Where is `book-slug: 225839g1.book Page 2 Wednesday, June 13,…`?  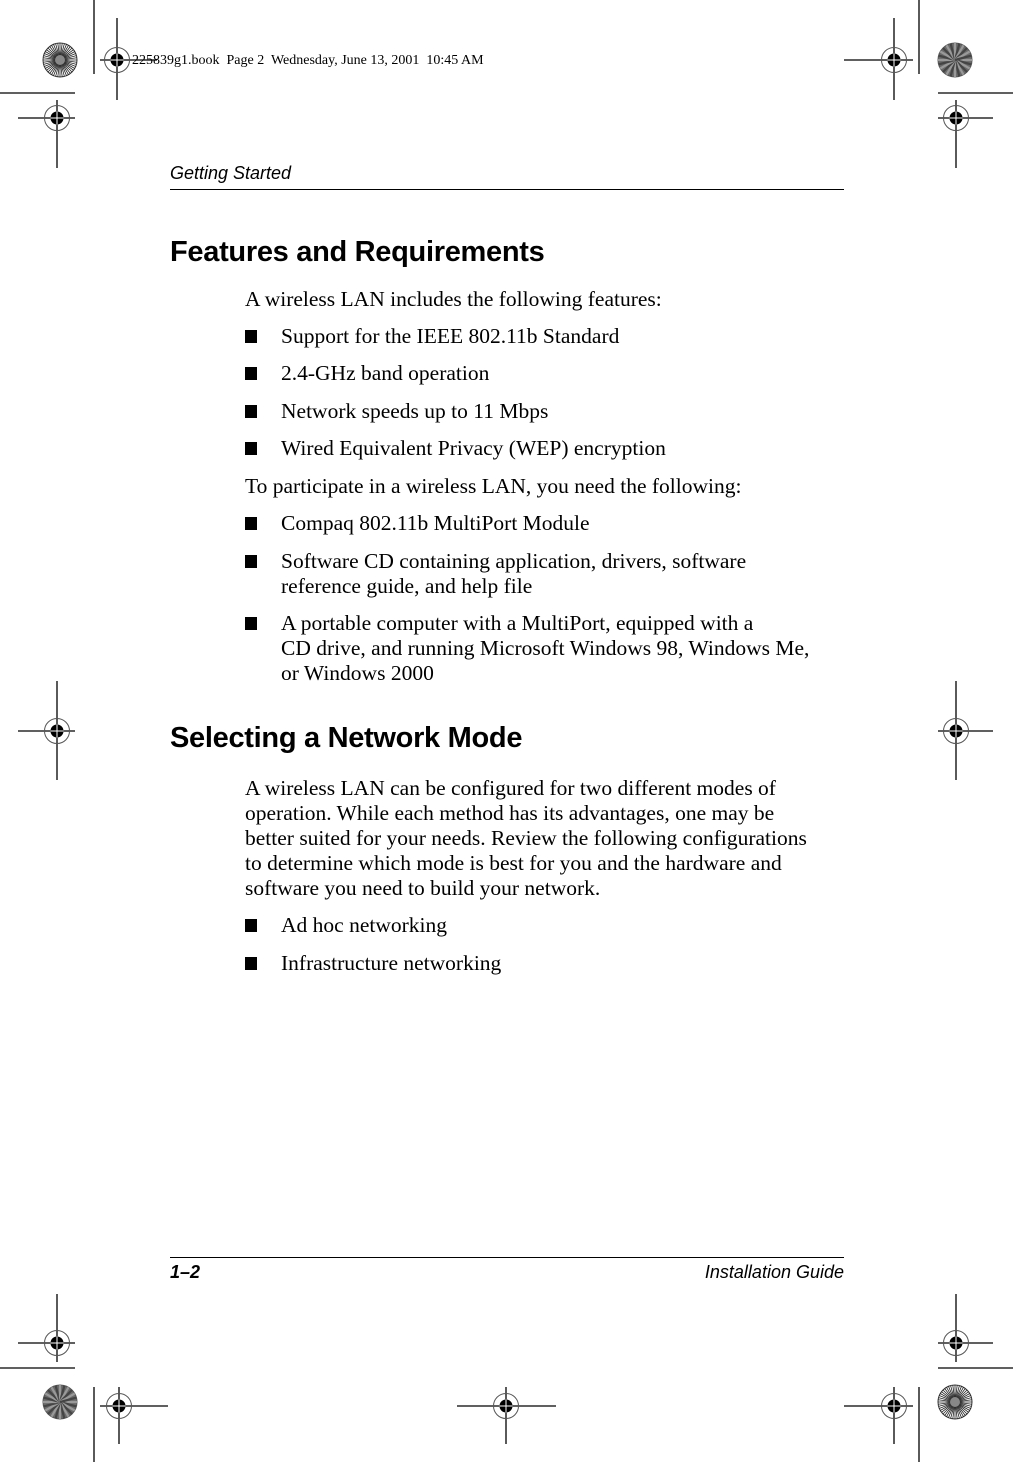 book-slug: 225839g1.book Page 2 Wednesday, June 13,… is located at coordinates (308, 60).